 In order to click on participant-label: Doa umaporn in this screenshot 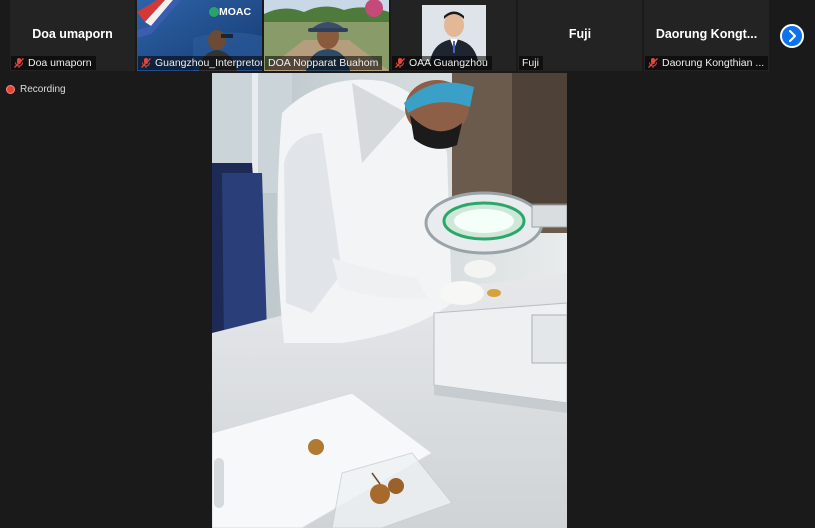, I will do `click(53, 63)`.